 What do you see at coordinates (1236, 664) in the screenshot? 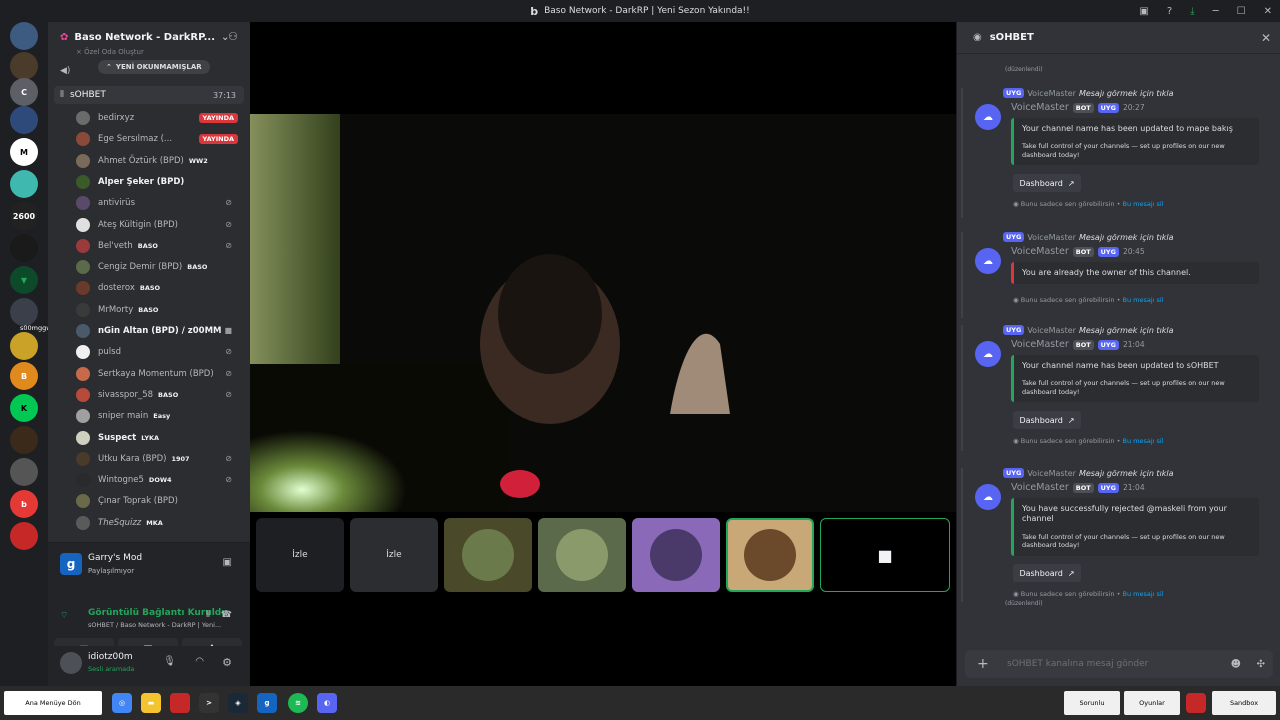
I see `emoji-icon: ☻` at bounding box center [1236, 664].